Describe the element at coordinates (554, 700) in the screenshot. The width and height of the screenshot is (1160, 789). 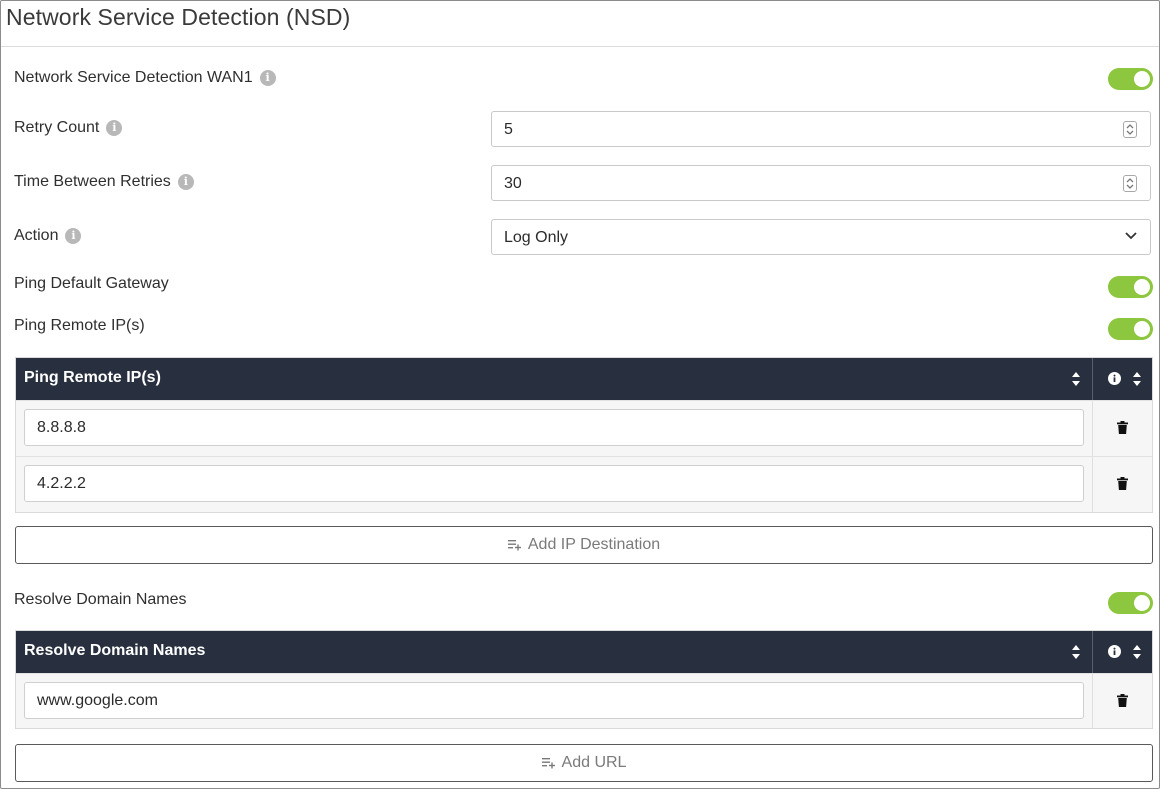
I see `url-input: www.google.com` at that location.